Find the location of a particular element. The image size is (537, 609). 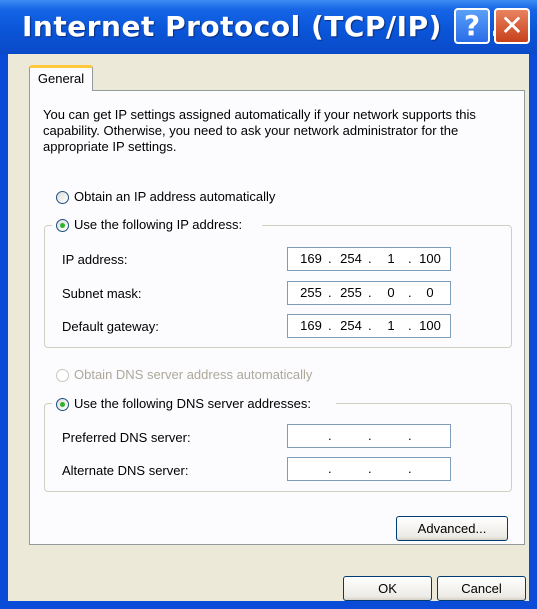

ip-octet-1: 169 is located at coordinates (311, 258).